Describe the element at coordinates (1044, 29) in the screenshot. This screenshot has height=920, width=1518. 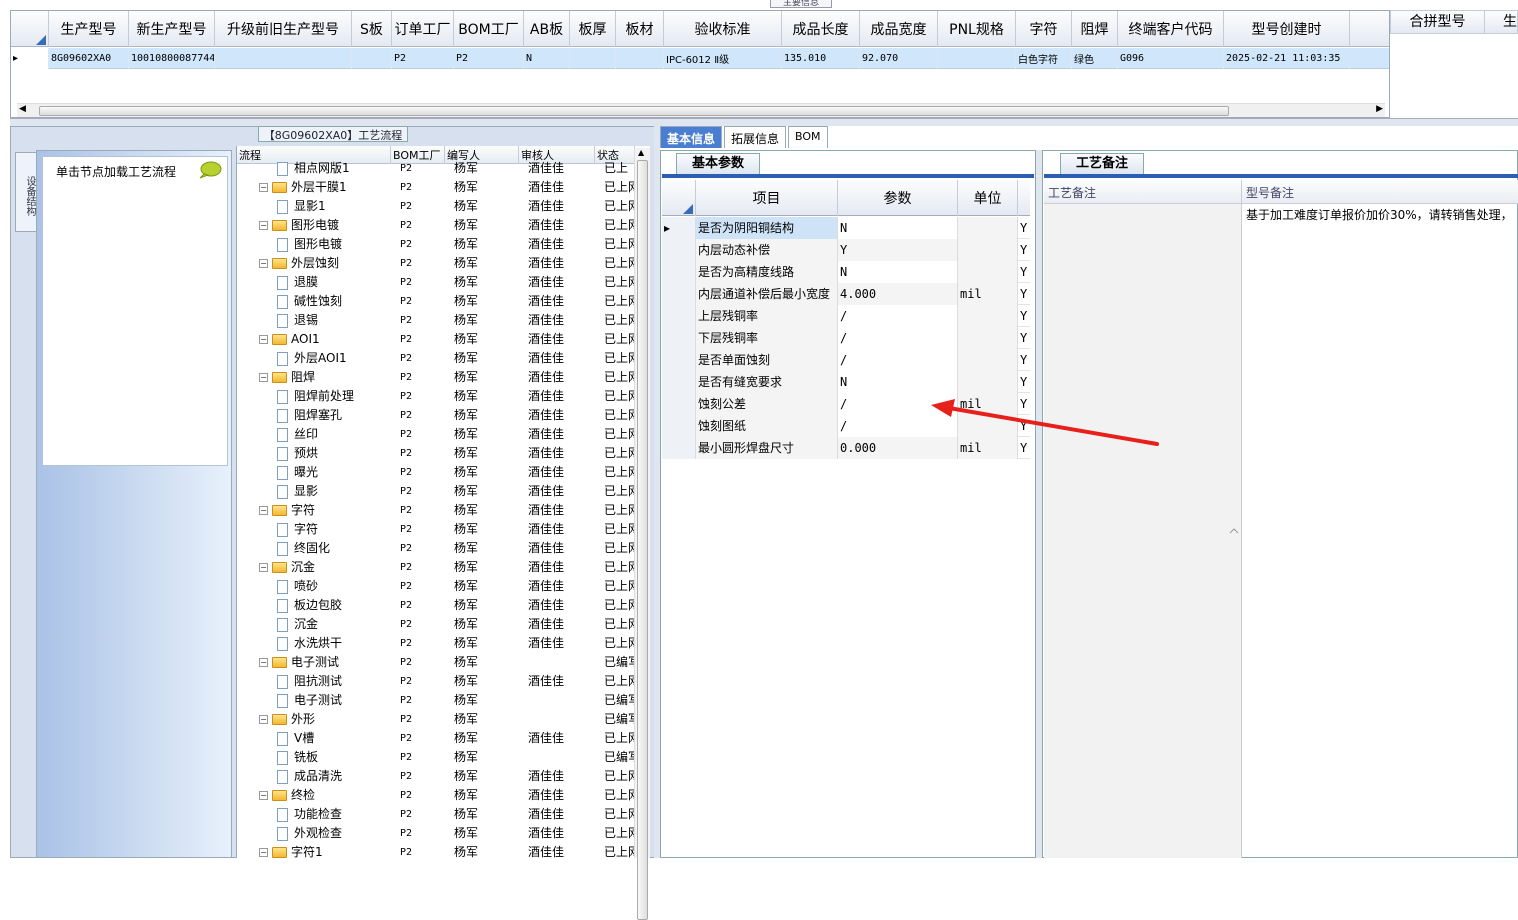
I see `column-header: 字符` at that location.